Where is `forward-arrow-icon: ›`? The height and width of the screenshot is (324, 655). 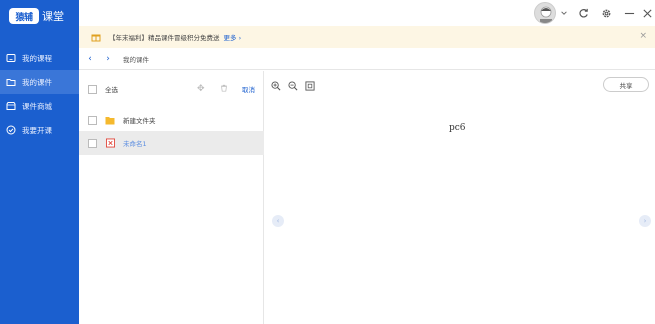 forward-arrow-icon: › is located at coordinates (108, 59).